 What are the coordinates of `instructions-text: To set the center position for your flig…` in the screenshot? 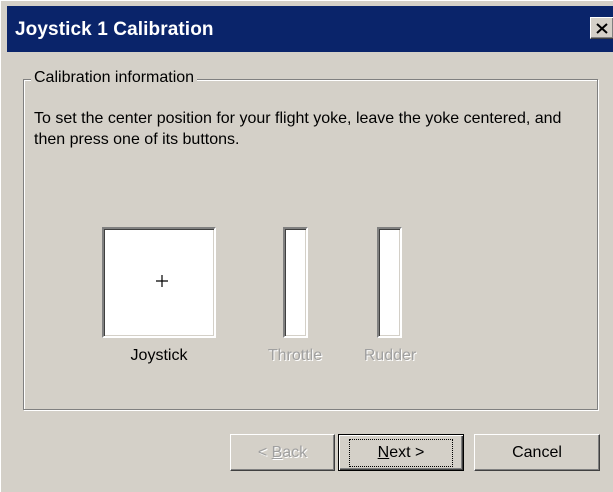 It's located at (298, 129).